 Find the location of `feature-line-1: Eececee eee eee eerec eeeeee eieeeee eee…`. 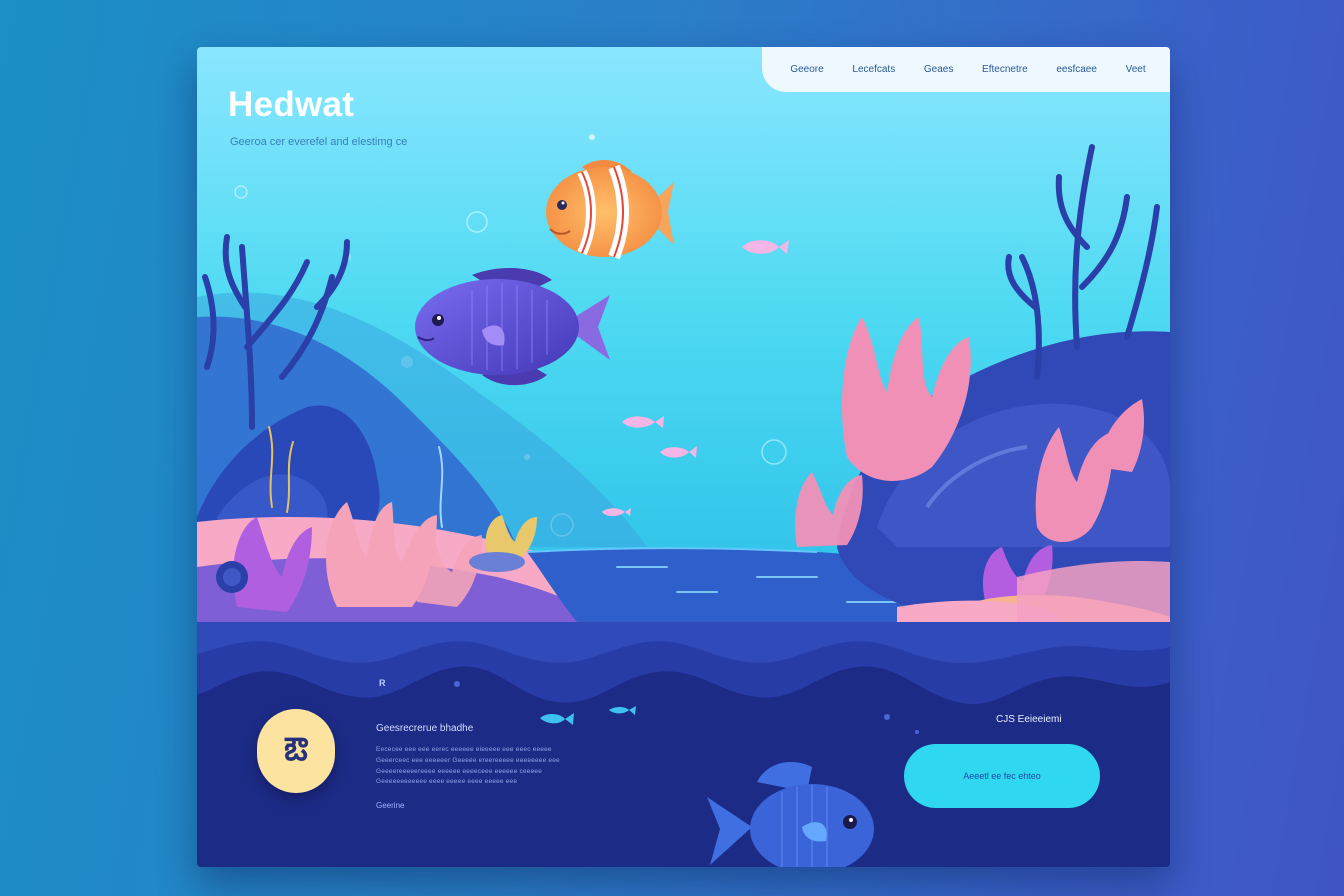

feature-line-1: Eececee eee eee eerec eeeeee eieeeee eee… is located at coordinates (464, 749).